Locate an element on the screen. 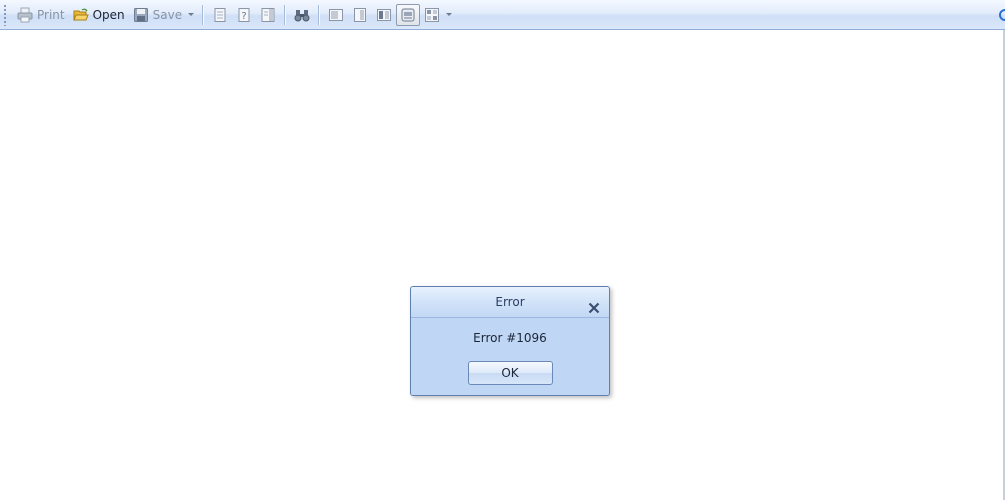  view-printer-button is located at coordinates (408, 14).